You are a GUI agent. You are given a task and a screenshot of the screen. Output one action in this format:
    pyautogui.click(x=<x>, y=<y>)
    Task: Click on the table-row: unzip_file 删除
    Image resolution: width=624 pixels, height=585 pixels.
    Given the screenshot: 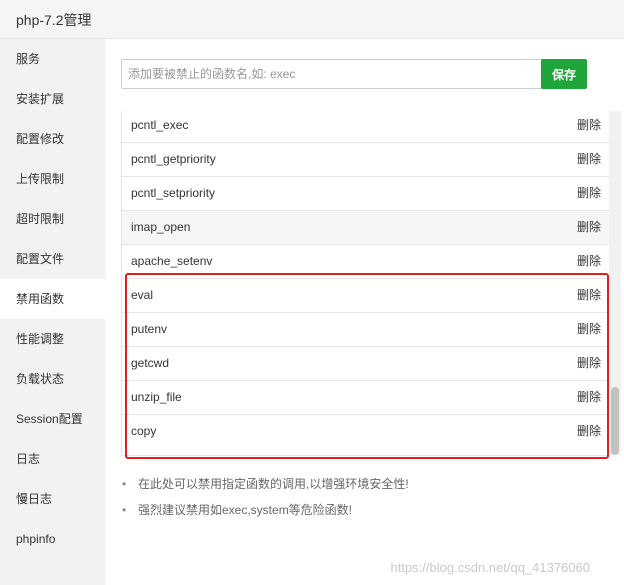 What is the action you would take?
    pyautogui.click(x=365, y=397)
    